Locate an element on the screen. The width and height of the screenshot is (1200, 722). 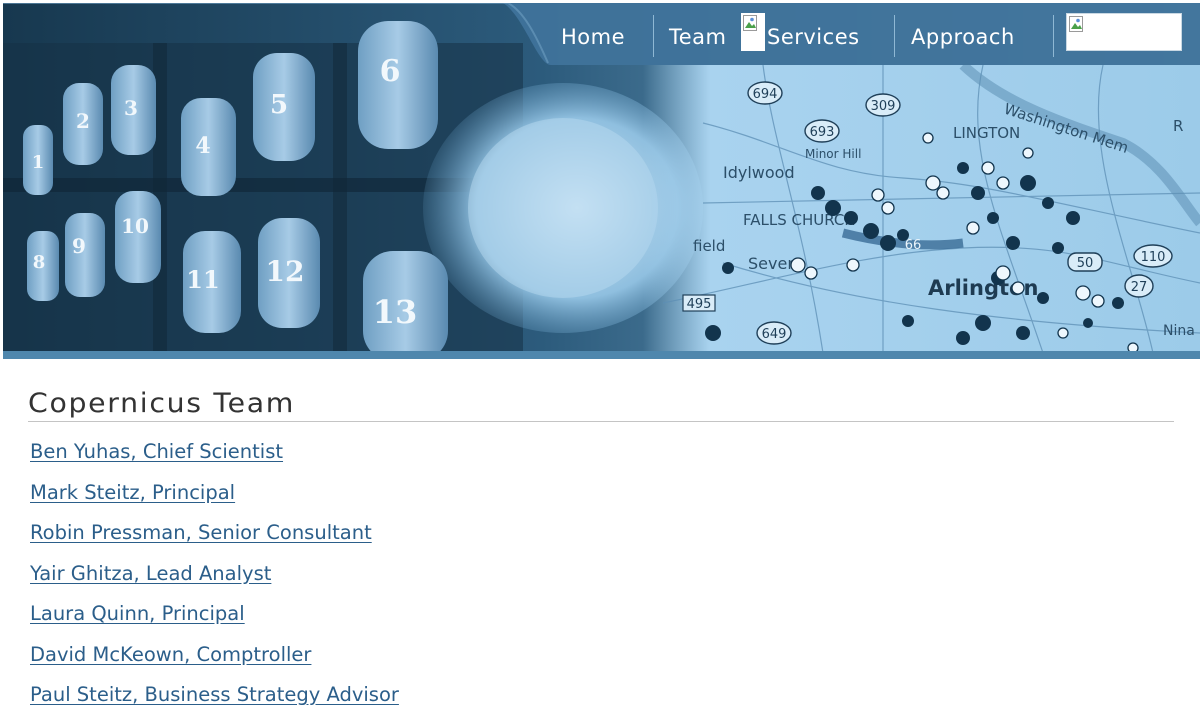
list-item: Mark Steitz, Principal is located at coordinates (214, 499).